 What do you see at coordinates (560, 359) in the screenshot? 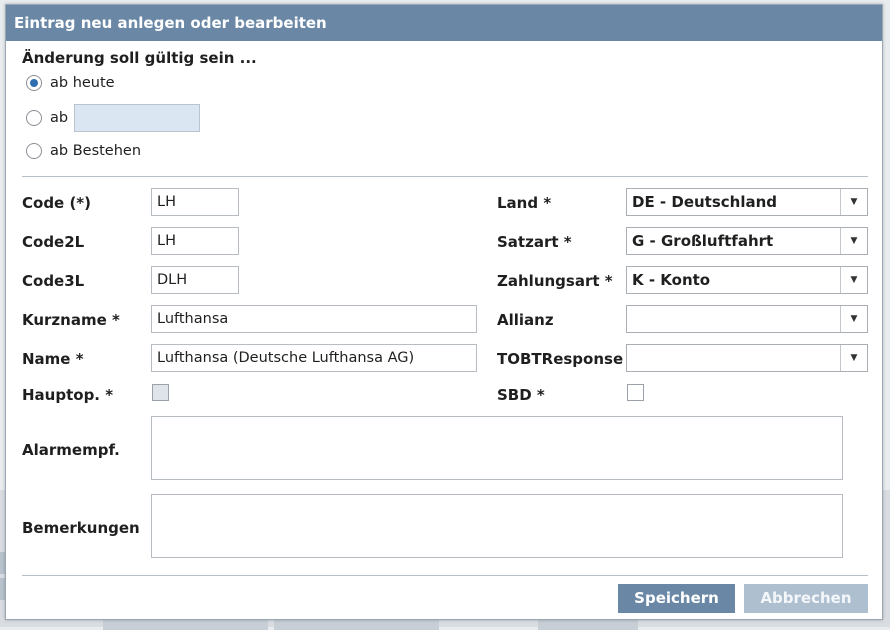
I see `tobtresponse-label: TOBTResponse` at bounding box center [560, 359].